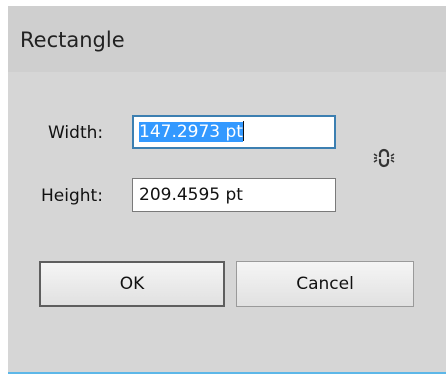 This screenshot has height=374, width=446. I want to click on dialog-title: Rectangle, so click(72, 40).